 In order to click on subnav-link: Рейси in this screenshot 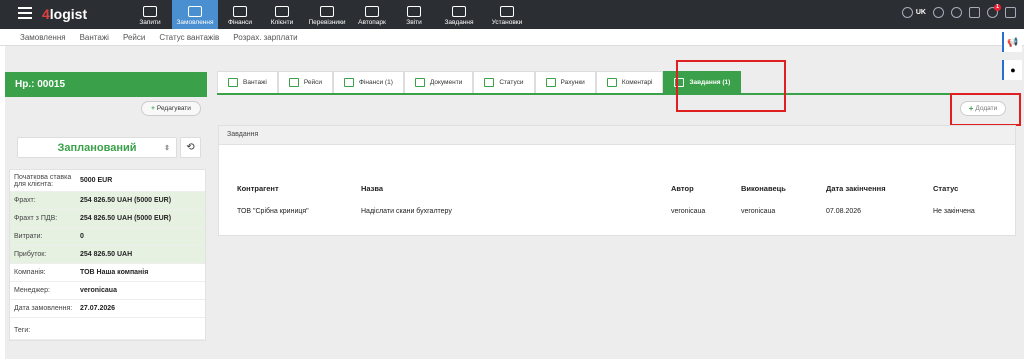, I will do `click(134, 37)`.